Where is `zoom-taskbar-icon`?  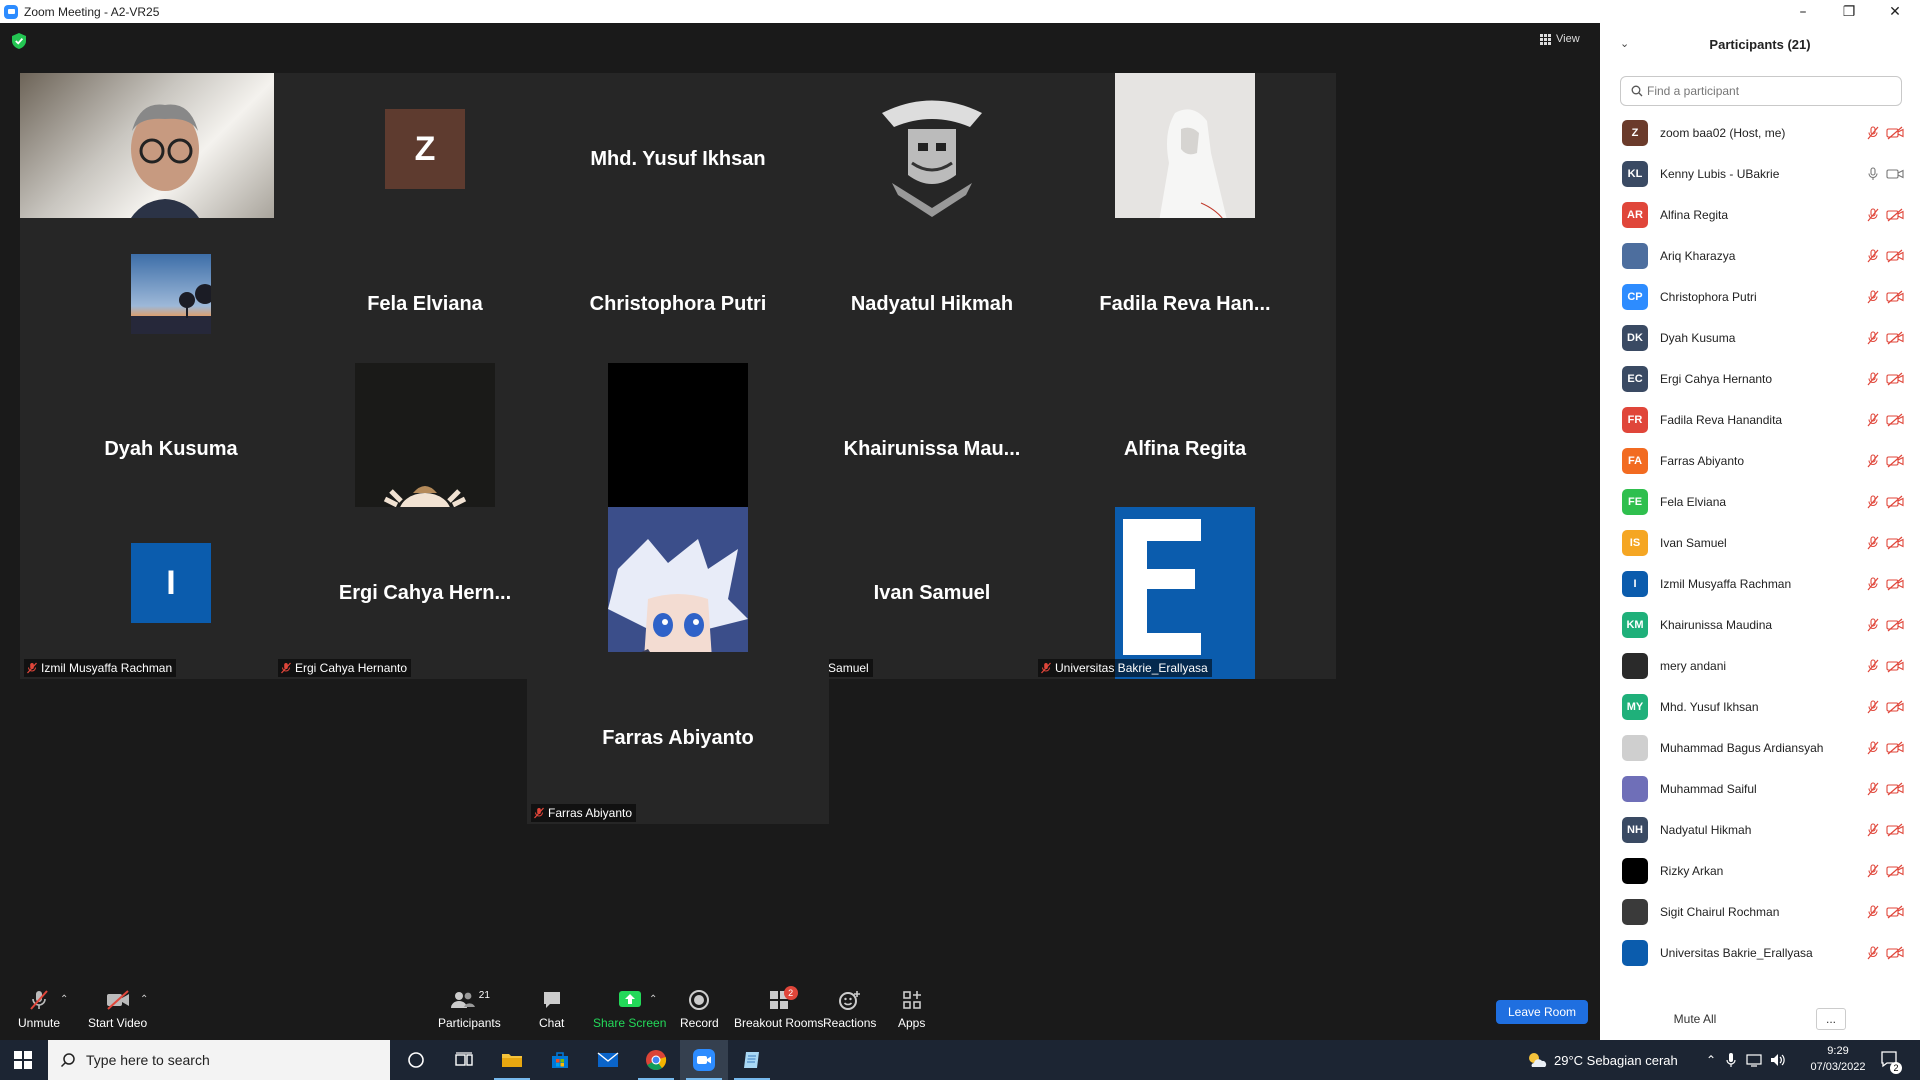 zoom-taskbar-icon is located at coordinates (704, 1060).